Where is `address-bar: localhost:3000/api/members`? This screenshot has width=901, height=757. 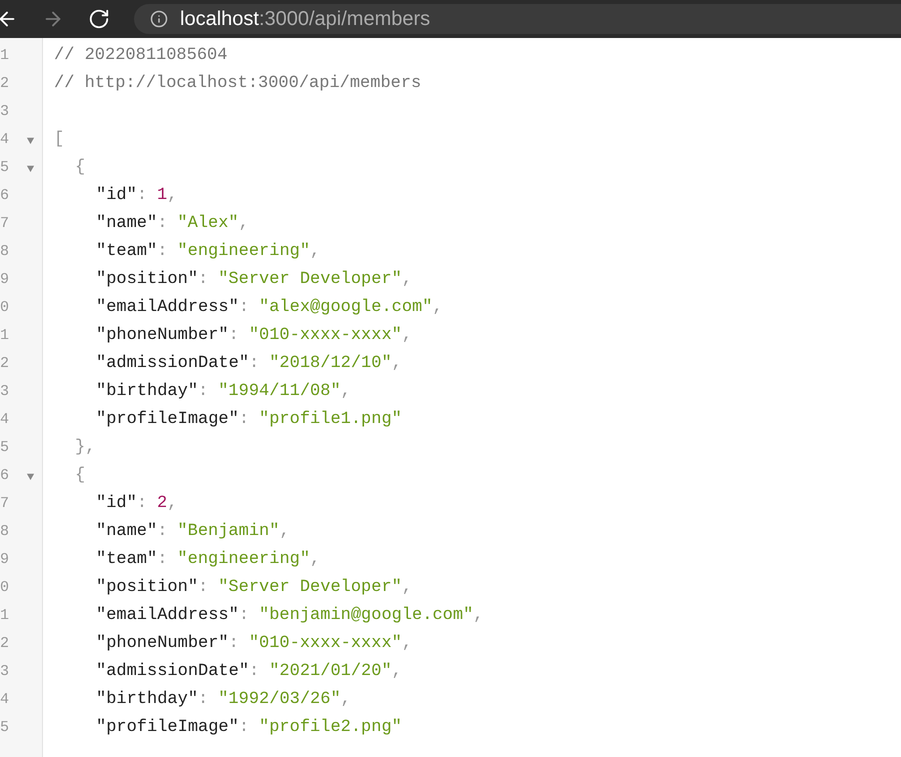 address-bar: localhost:3000/api/members is located at coordinates (517, 19).